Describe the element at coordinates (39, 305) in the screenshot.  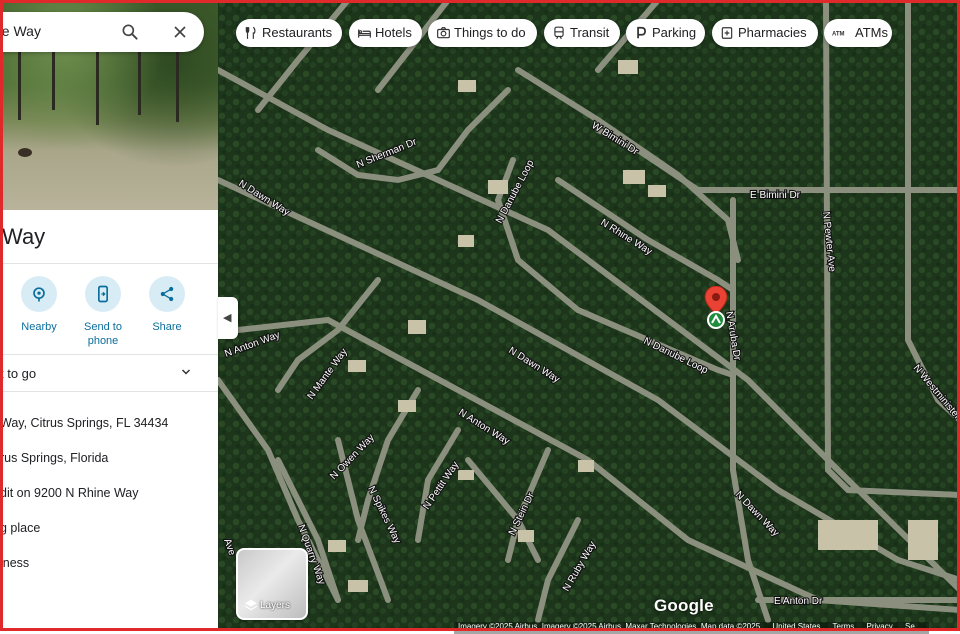
I see `nearby-button: Nearby` at that location.